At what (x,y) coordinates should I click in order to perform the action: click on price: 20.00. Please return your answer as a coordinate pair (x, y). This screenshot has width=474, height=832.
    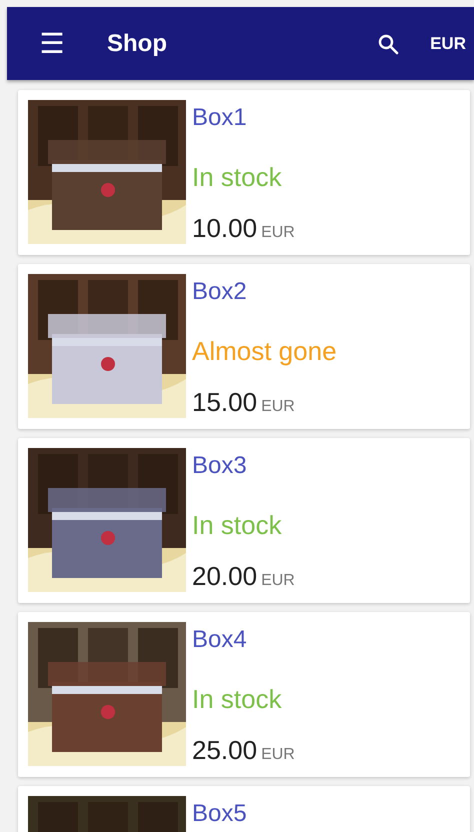
    Looking at the image, I should click on (225, 576).